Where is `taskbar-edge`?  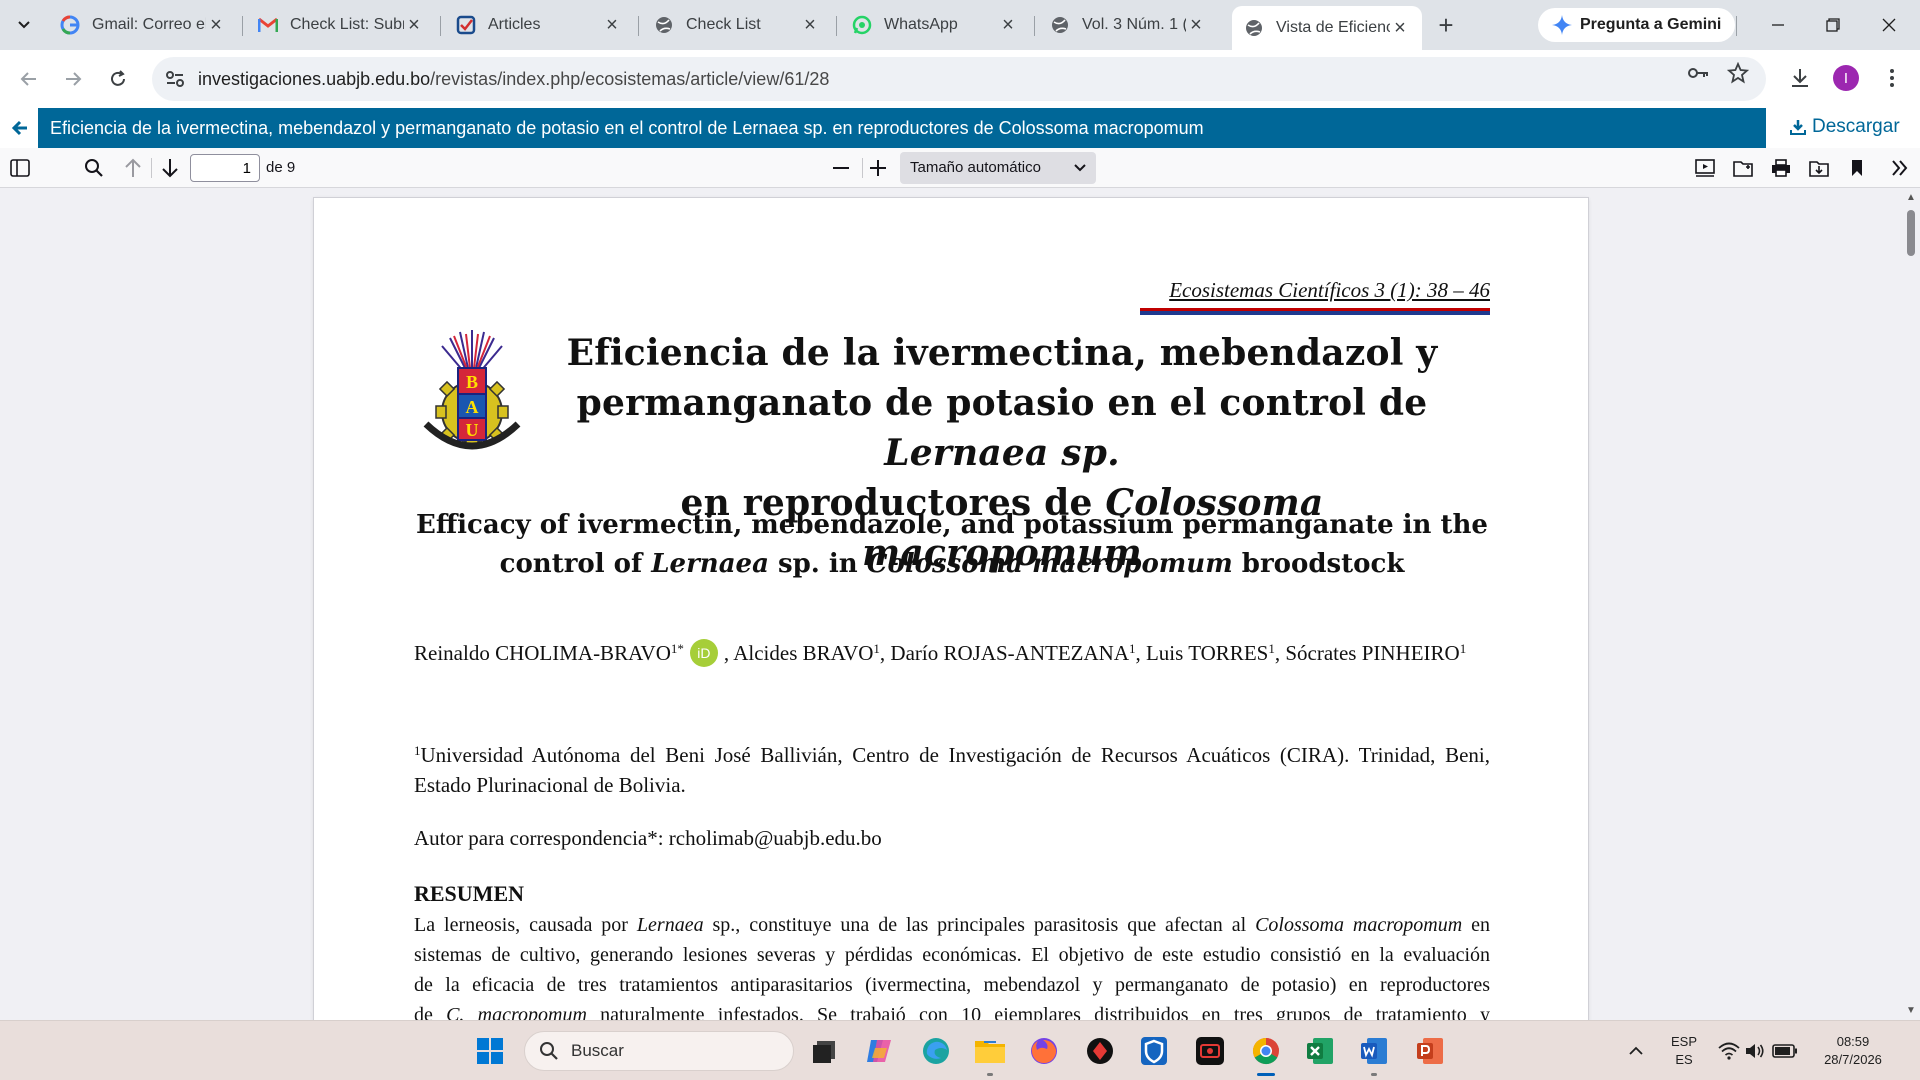 taskbar-edge is located at coordinates (936, 1051).